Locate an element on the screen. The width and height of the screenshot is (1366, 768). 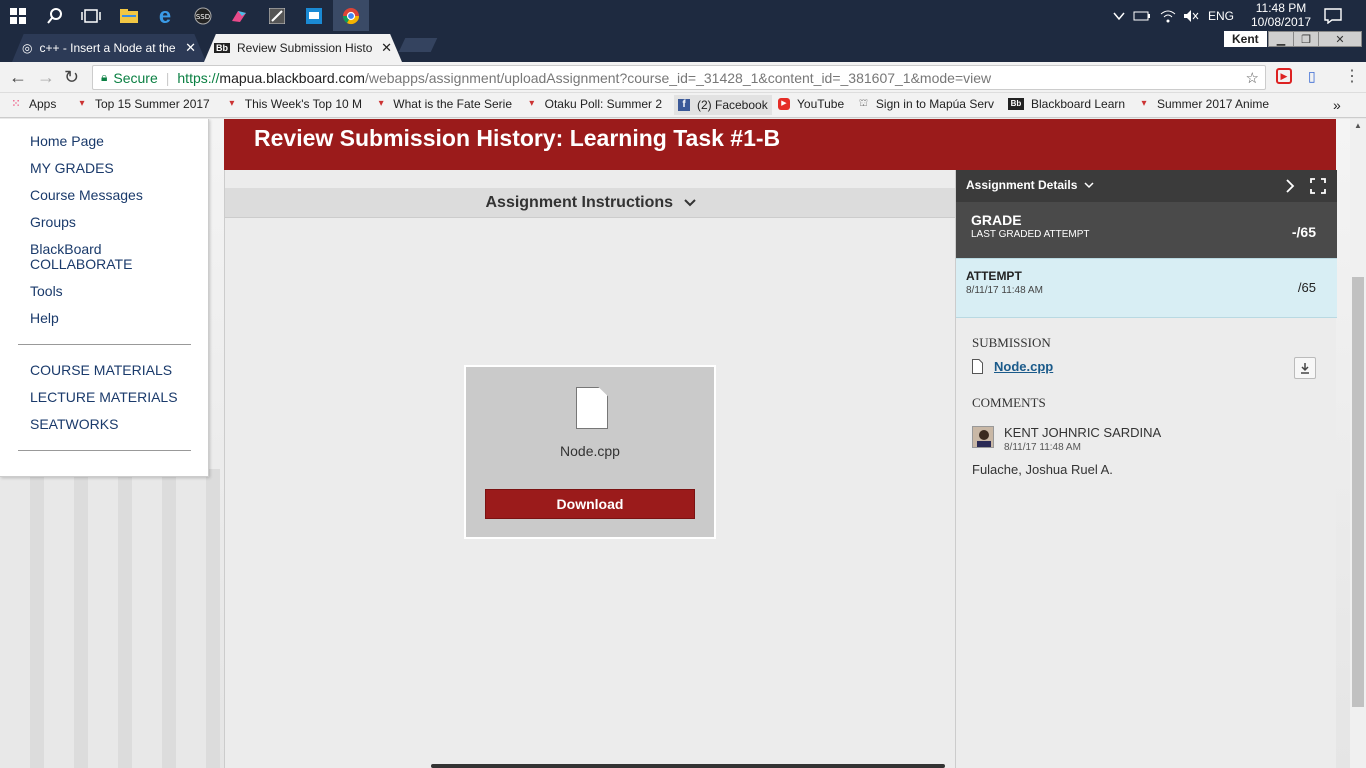
comment-date: 8/11/17 11:48 AM is located at coordinates (1042, 447).